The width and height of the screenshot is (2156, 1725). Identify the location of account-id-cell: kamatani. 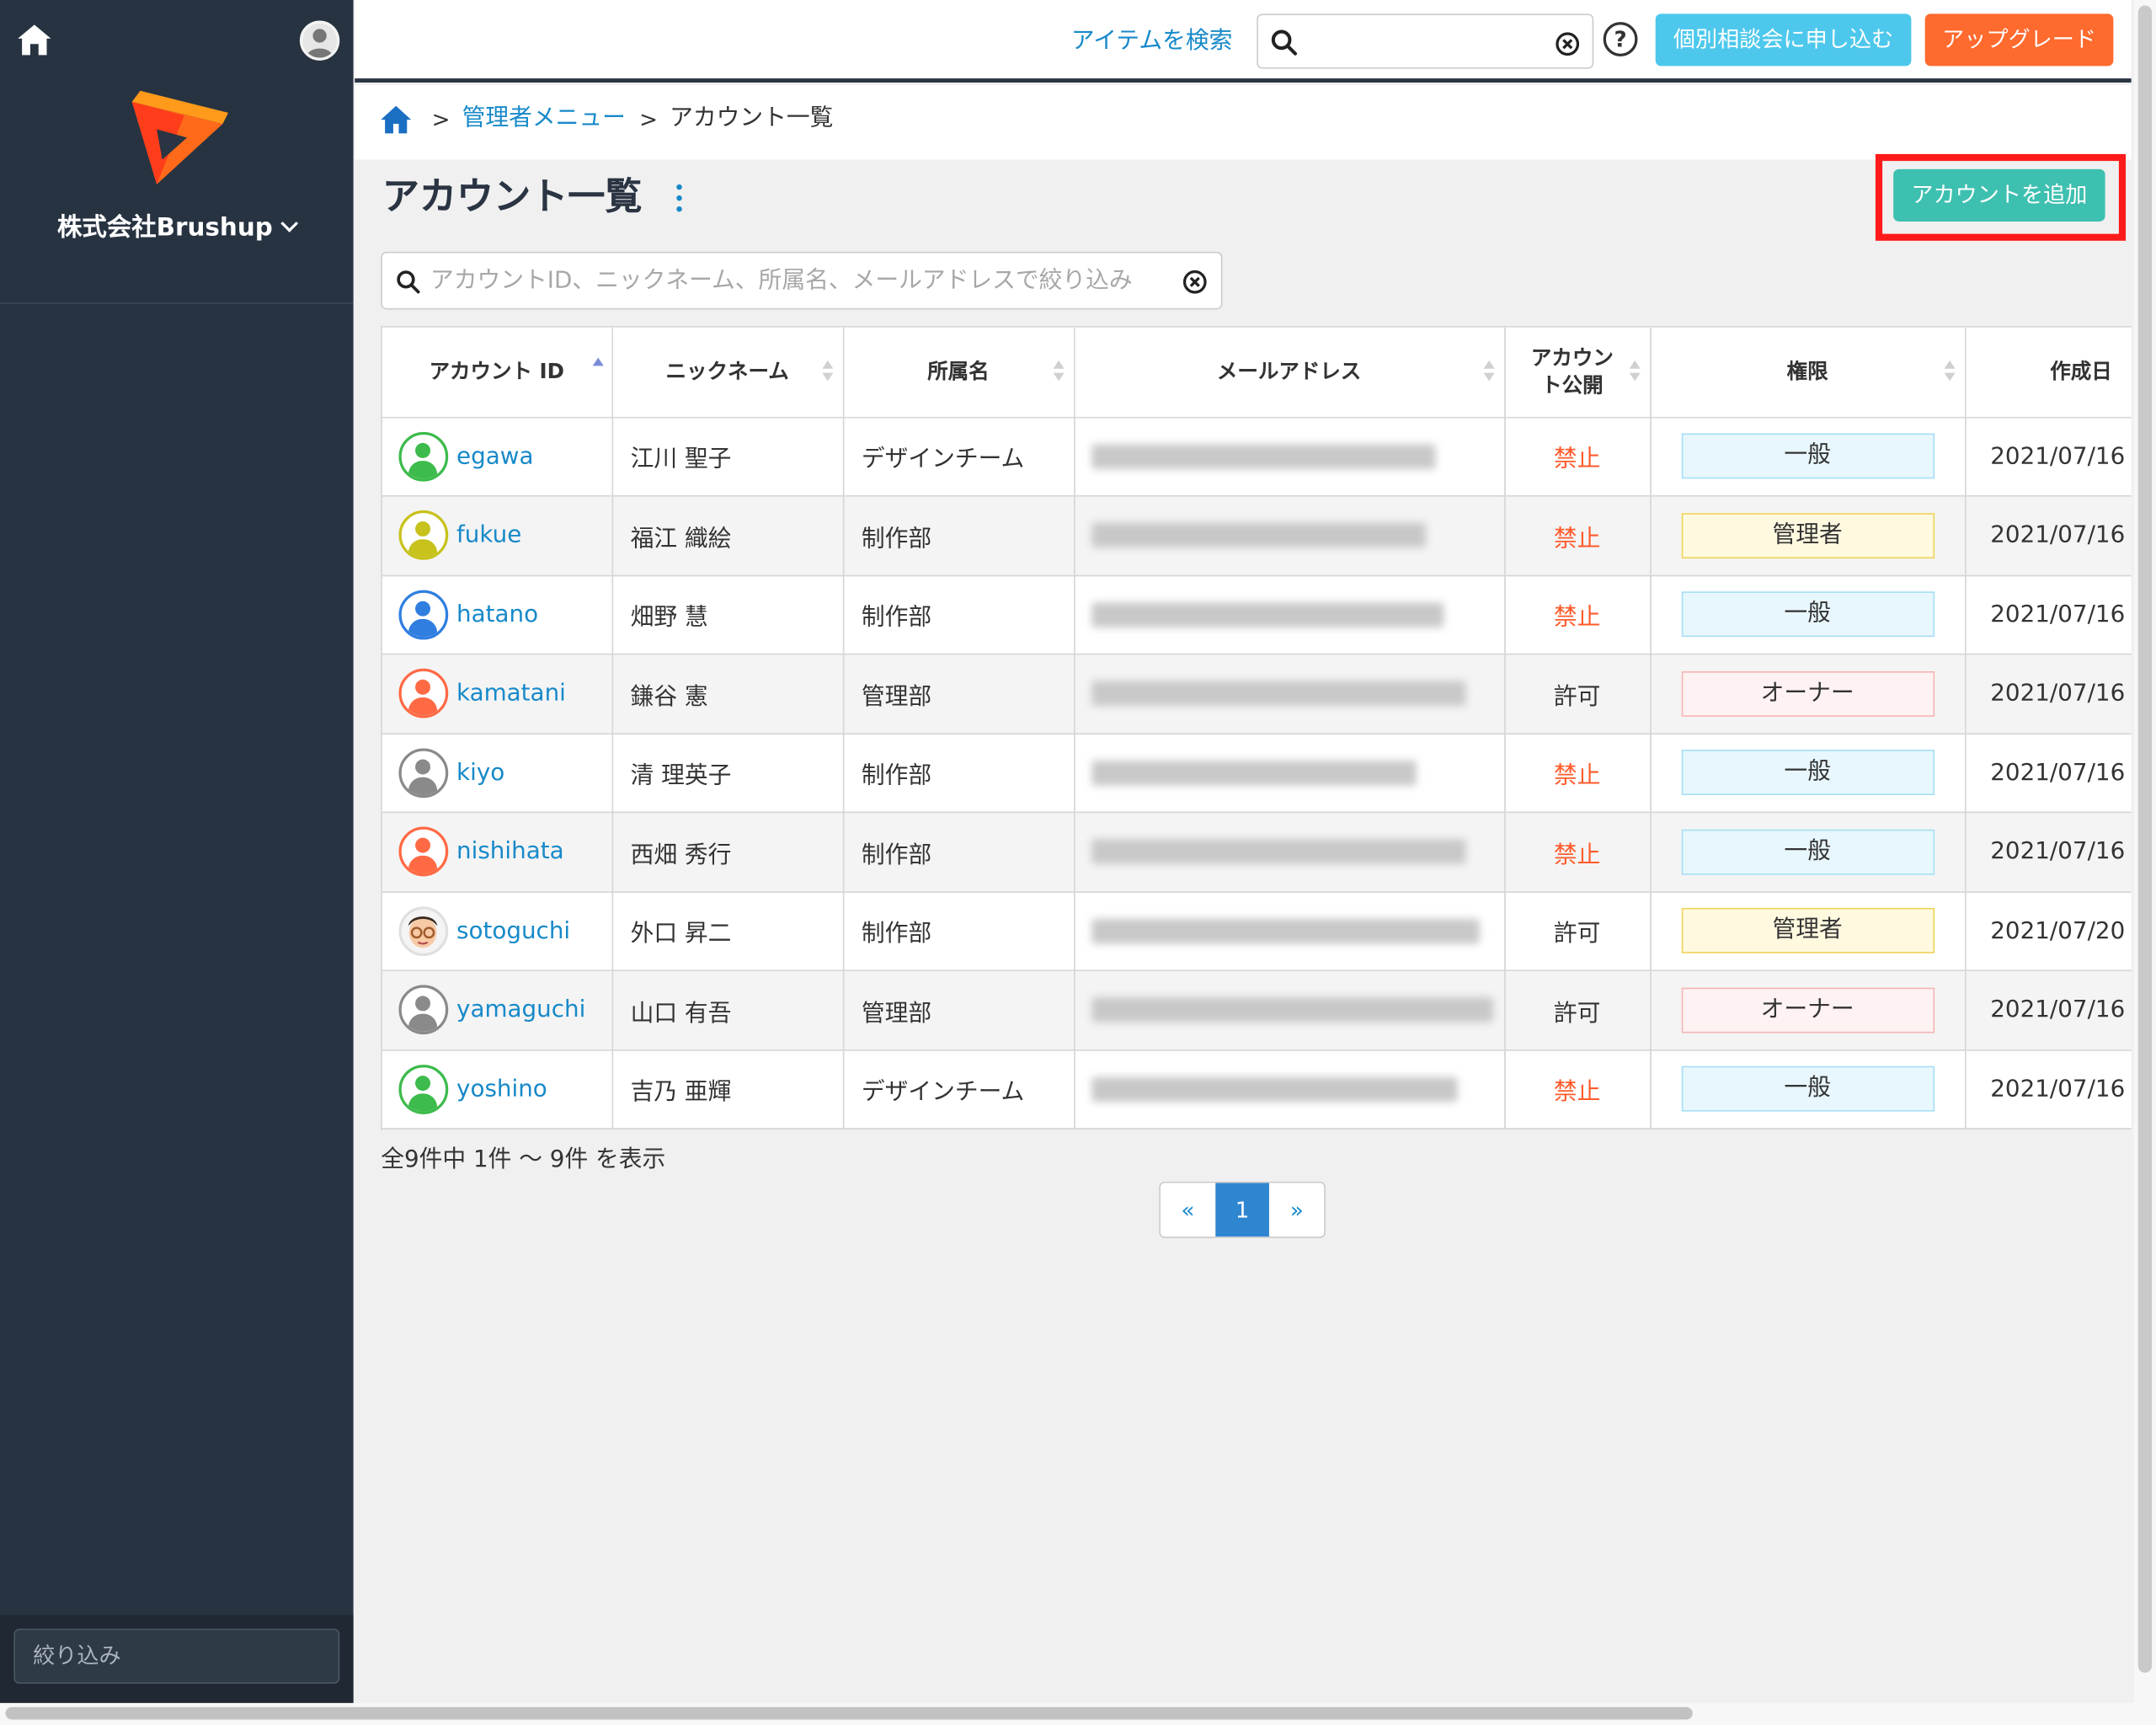
(497, 694).